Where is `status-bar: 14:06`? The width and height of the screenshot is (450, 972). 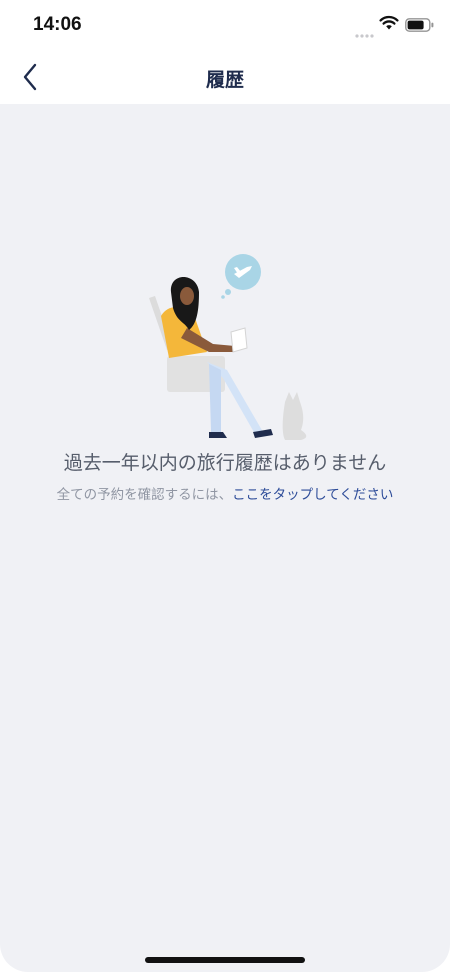 status-bar: 14:06 is located at coordinates (225, 25).